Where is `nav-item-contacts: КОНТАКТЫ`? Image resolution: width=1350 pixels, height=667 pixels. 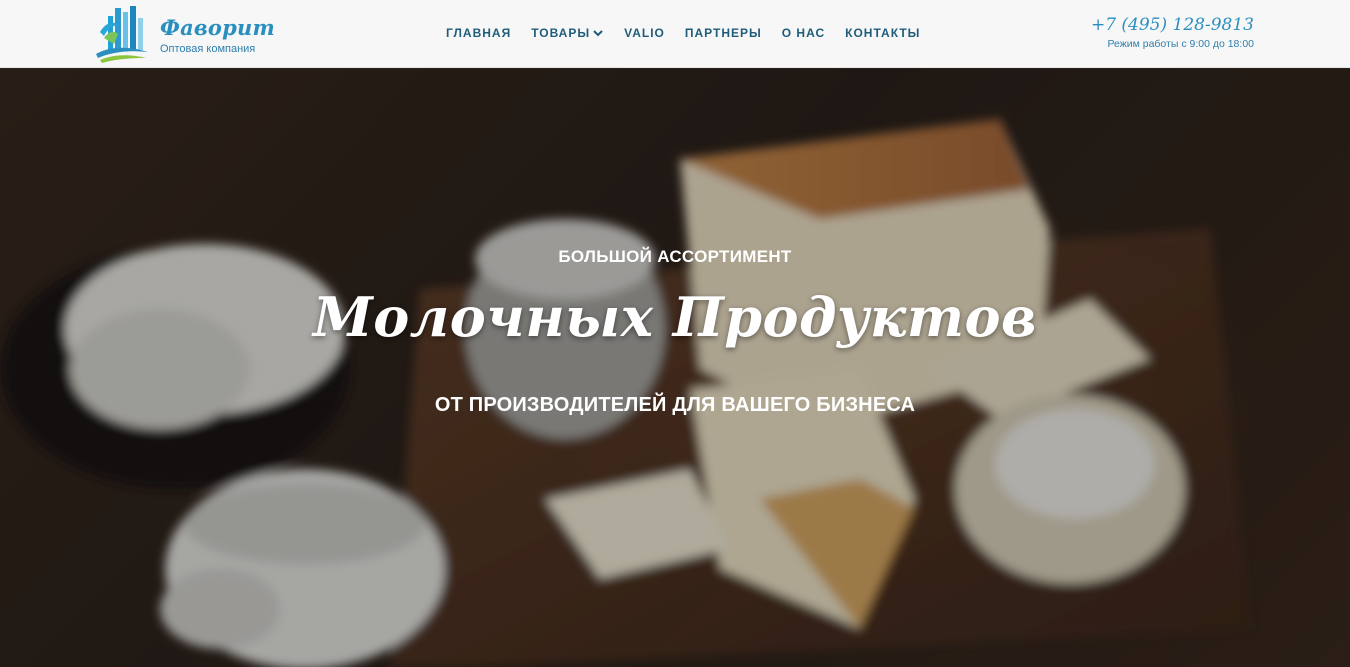
nav-item-contacts: КОНТАКТЫ is located at coordinates (882, 33).